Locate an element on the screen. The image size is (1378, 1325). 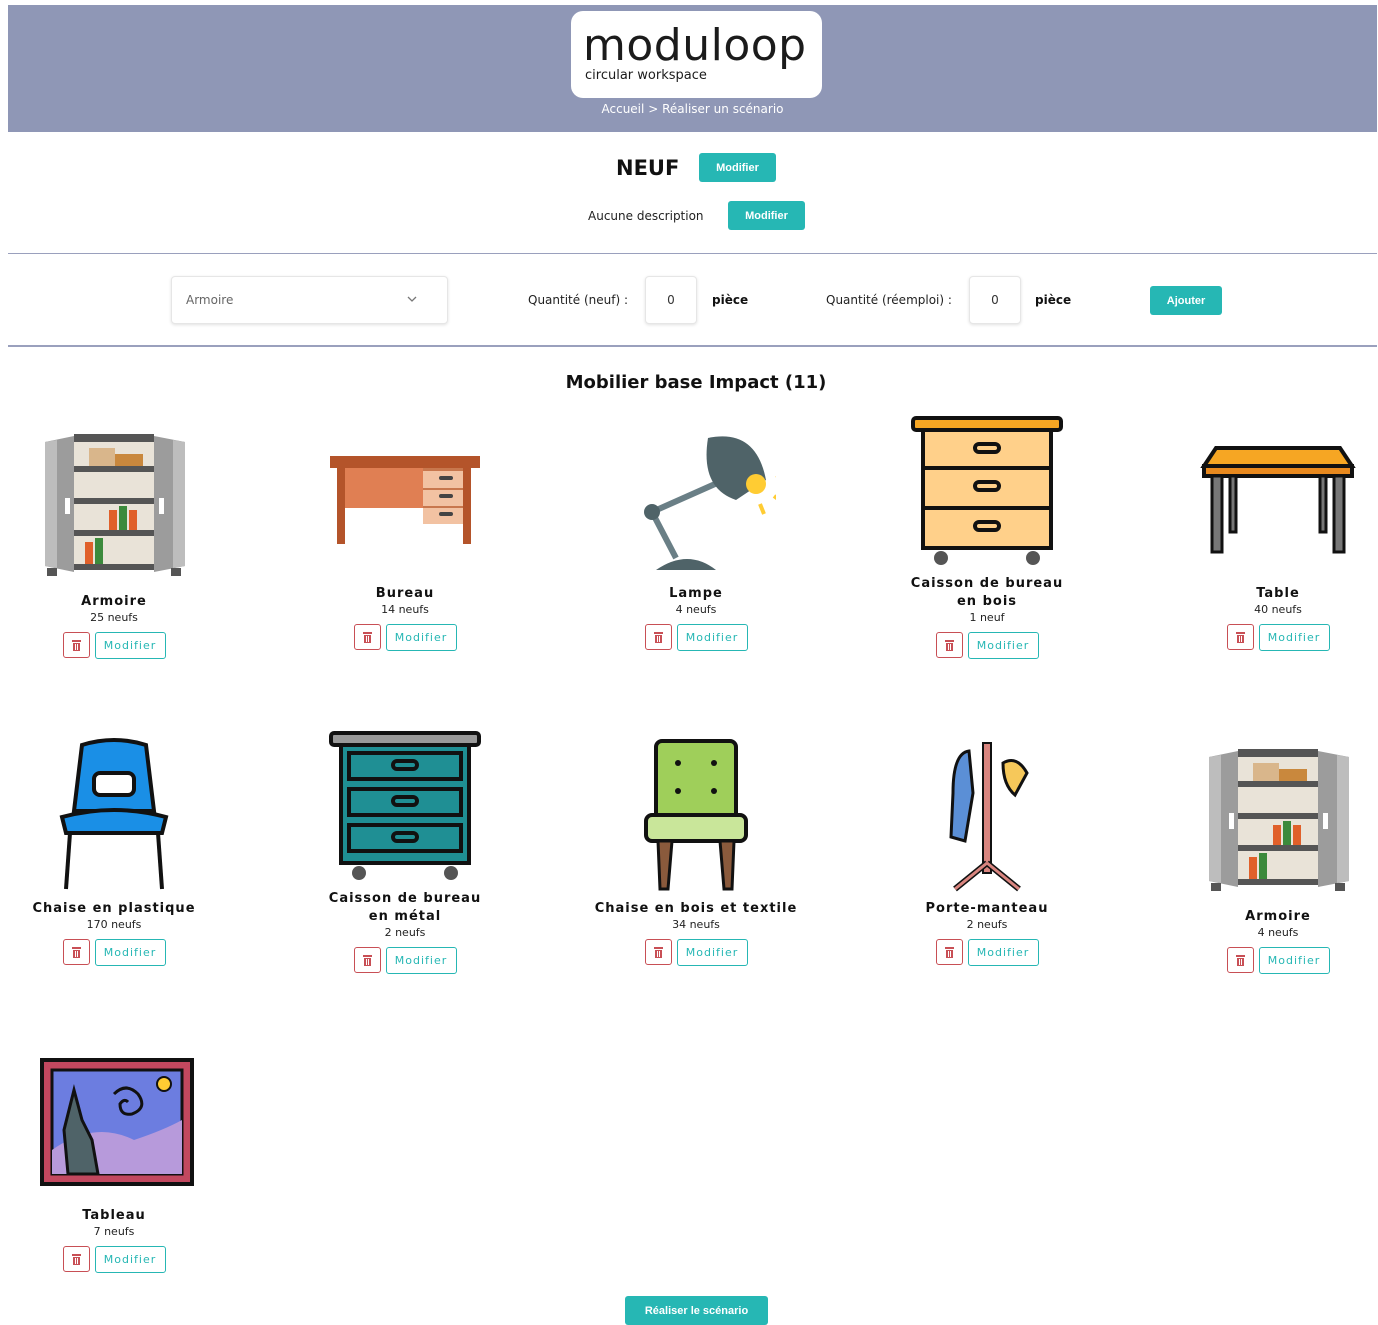
painting-icon is located at coordinates (117, 1122).